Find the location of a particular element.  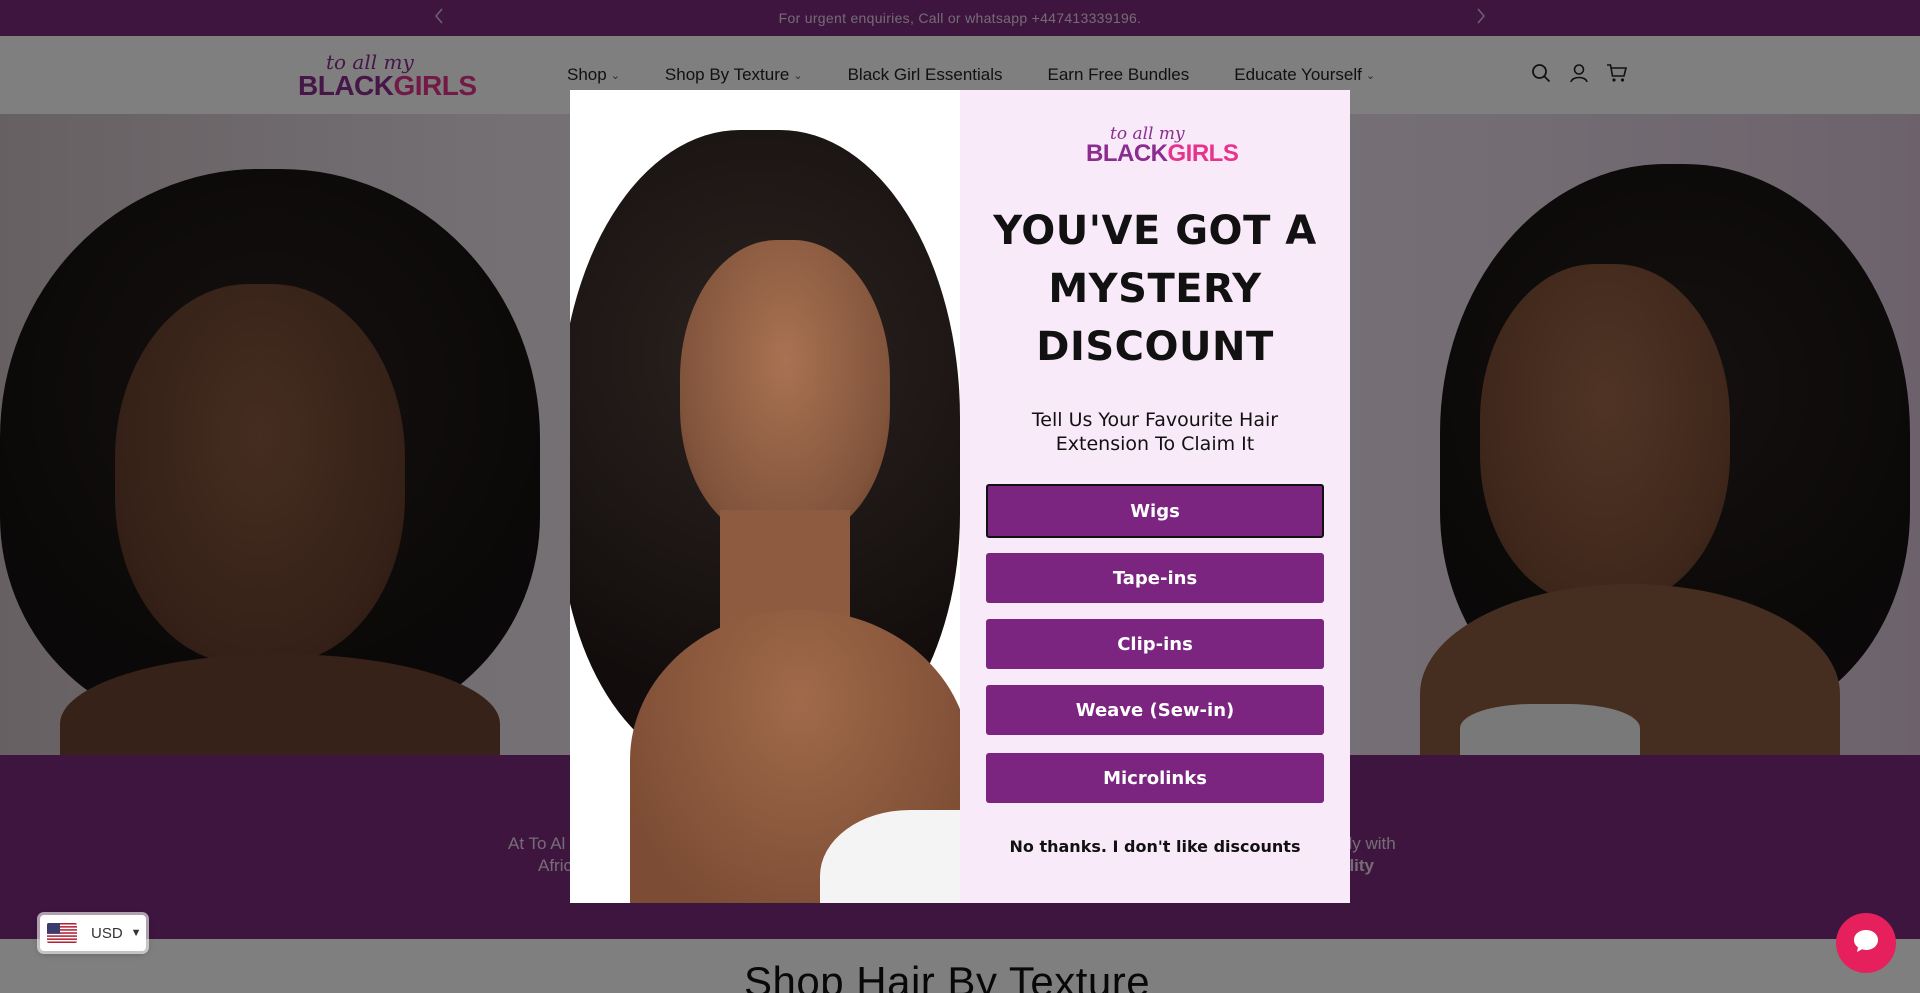

chat-bubble-icon is located at coordinates (1866, 943).